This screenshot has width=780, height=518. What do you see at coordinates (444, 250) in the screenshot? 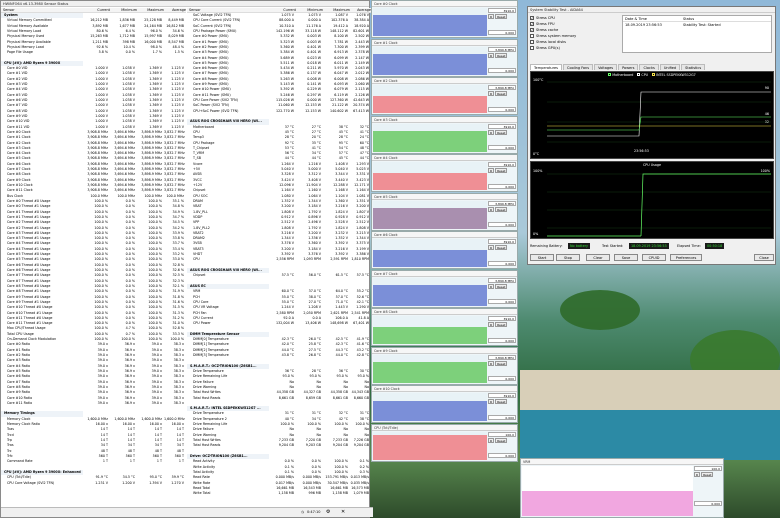
I see `graph-window: Core #6 Clock 3910.0 R Reset 0.000` at bounding box center [444, 250].